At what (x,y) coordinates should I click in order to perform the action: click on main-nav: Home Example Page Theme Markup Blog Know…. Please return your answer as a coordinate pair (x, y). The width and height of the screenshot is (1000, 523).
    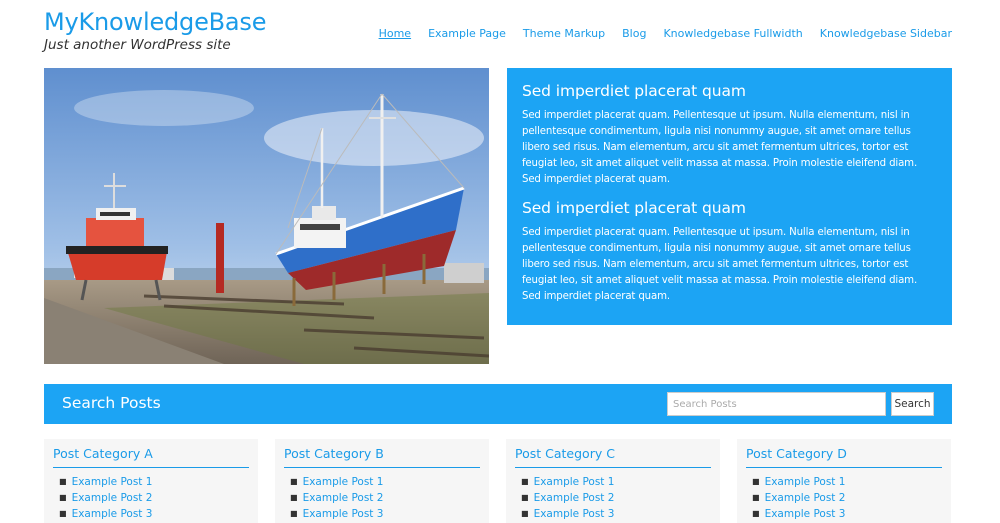
    Looking at the image, I should click on (665, 33).